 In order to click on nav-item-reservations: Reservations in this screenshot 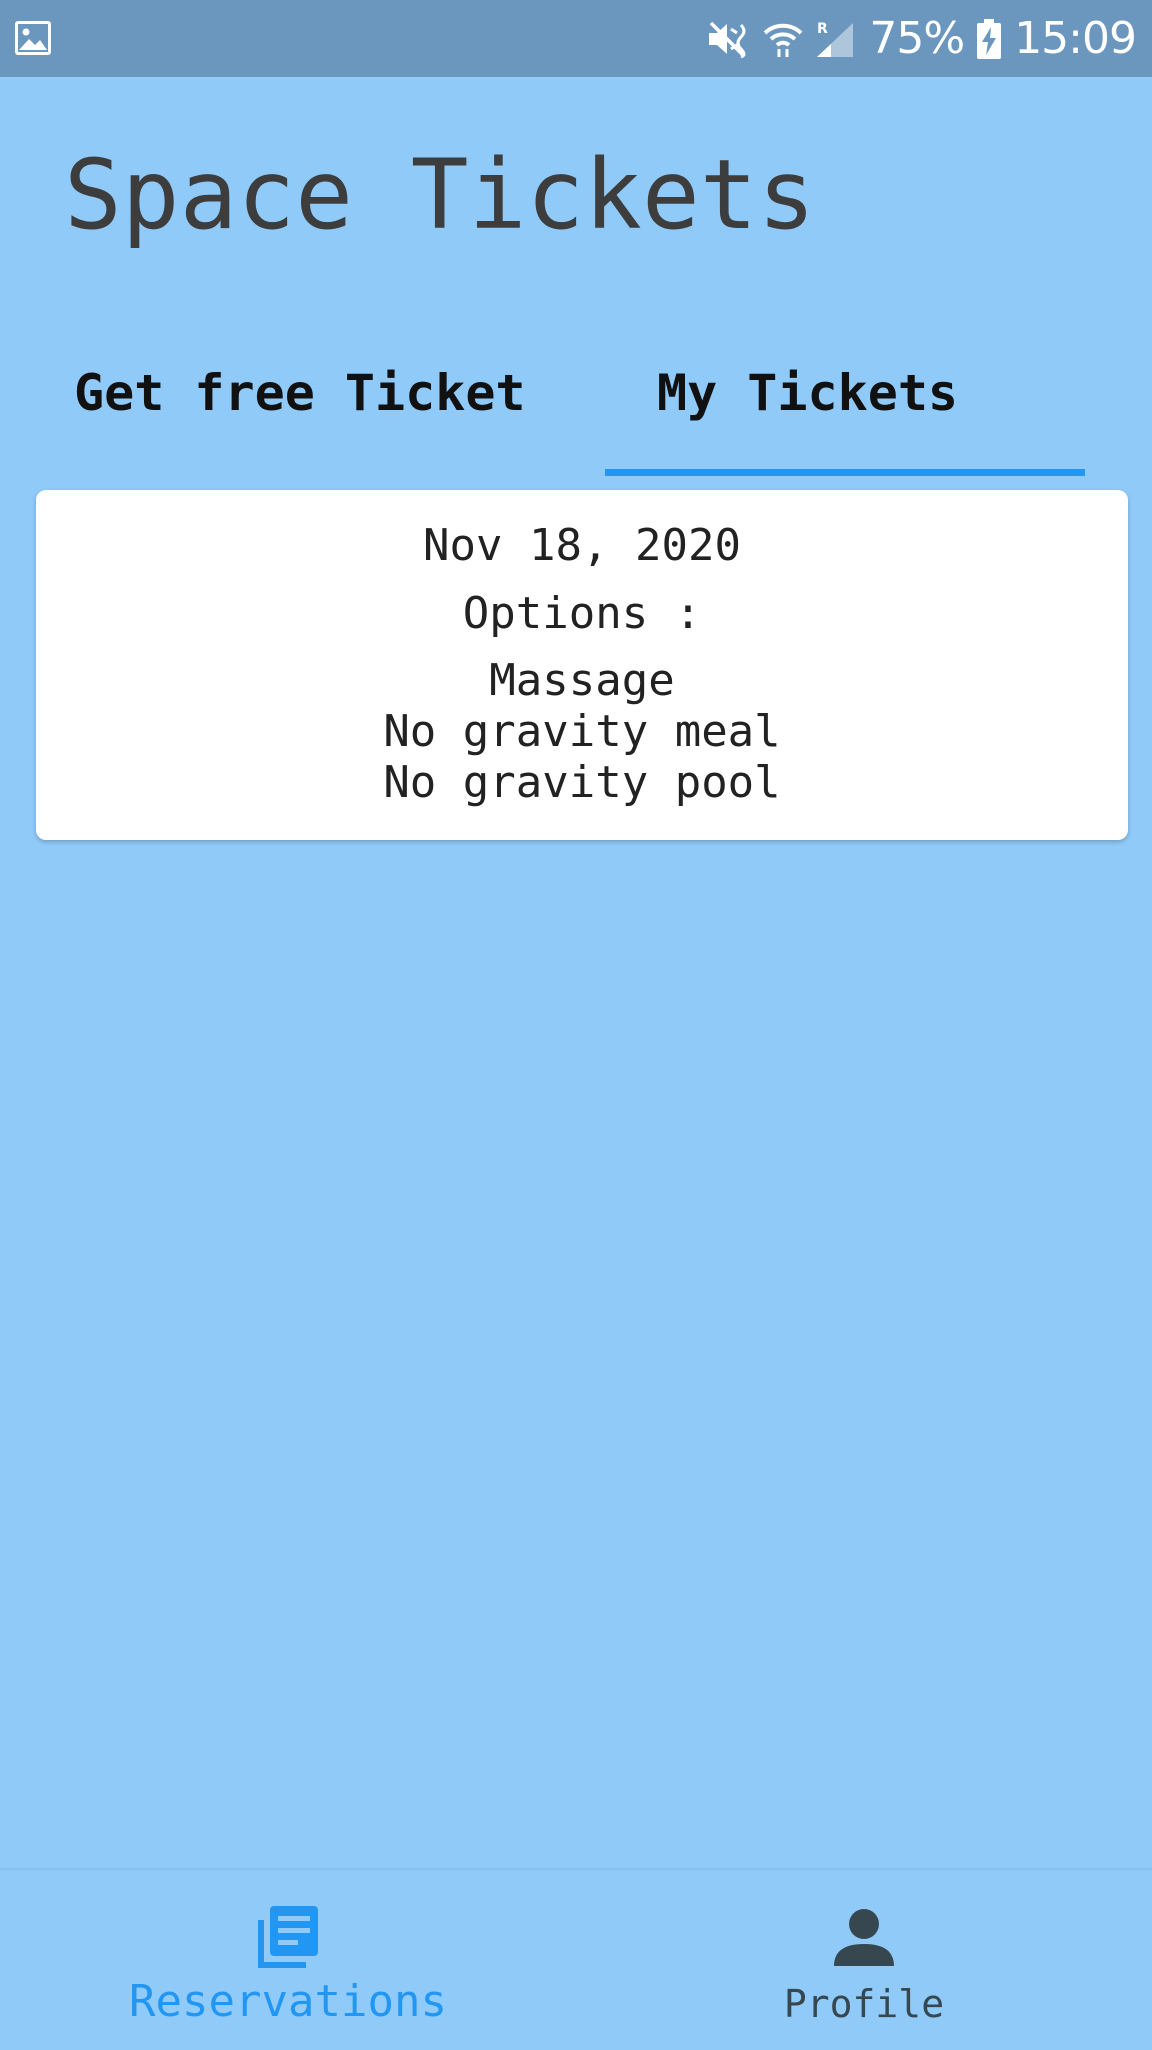, I will do `click(288, 1960)`.